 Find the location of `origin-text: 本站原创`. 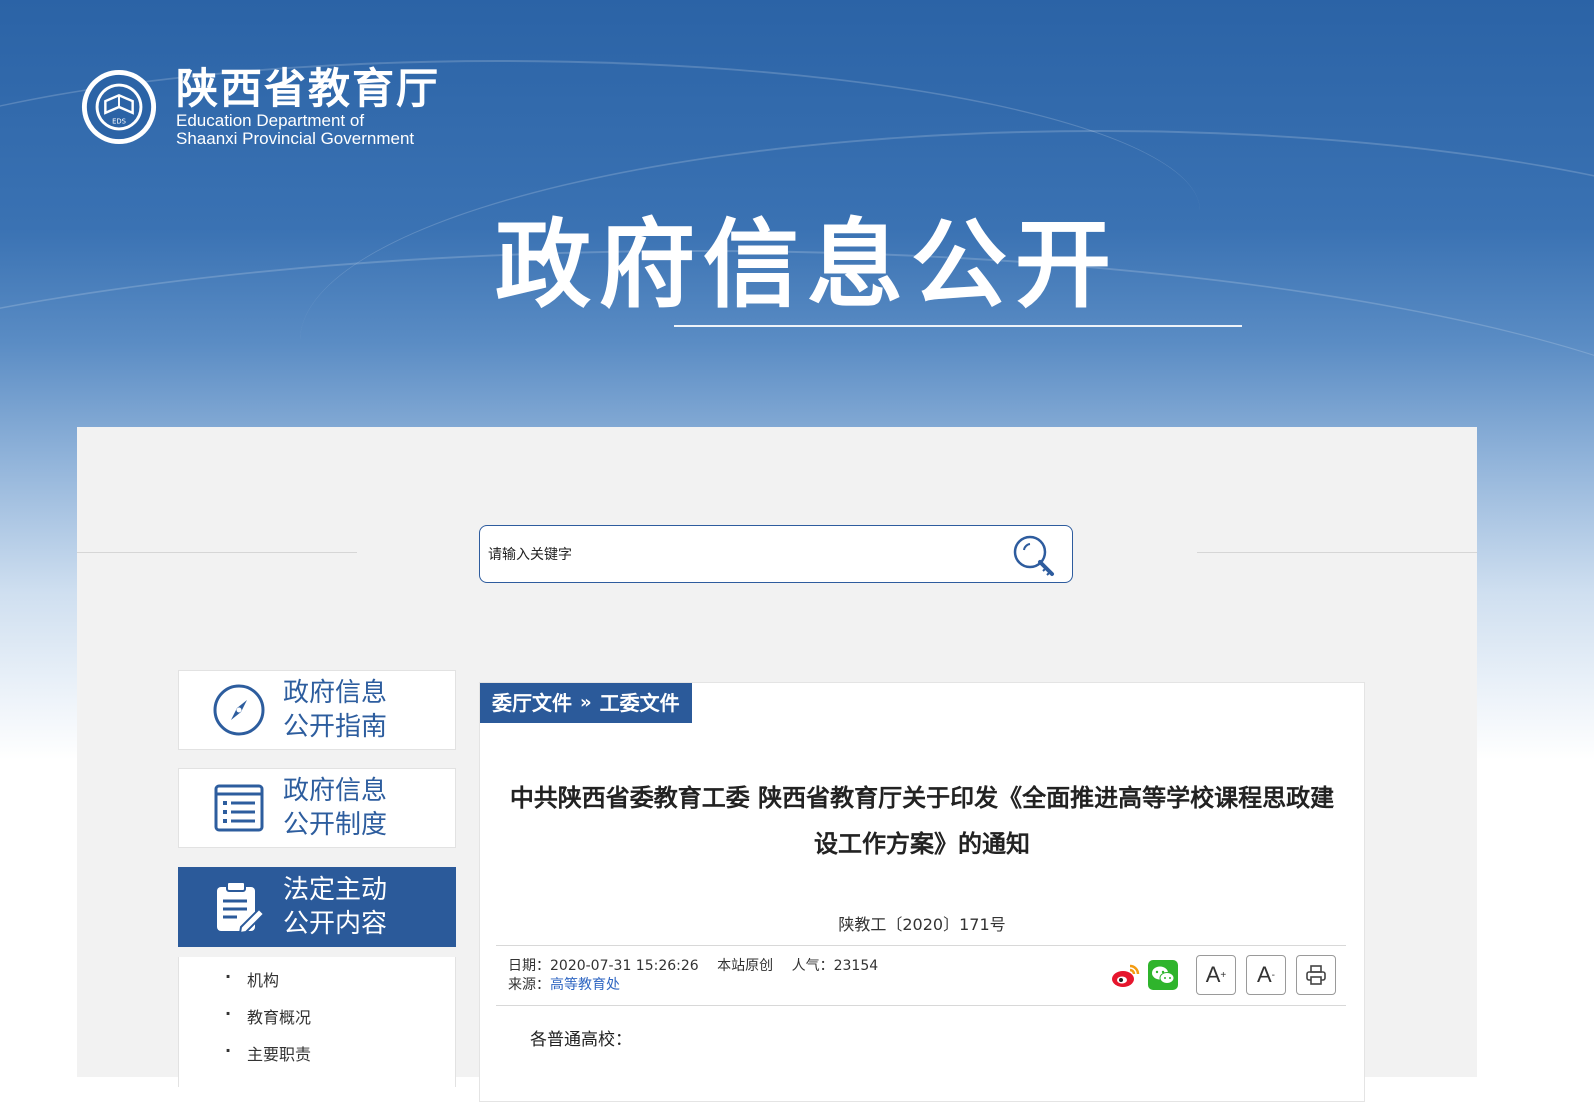

origin-text: 本站原创 is located at coordinates (745, 966).